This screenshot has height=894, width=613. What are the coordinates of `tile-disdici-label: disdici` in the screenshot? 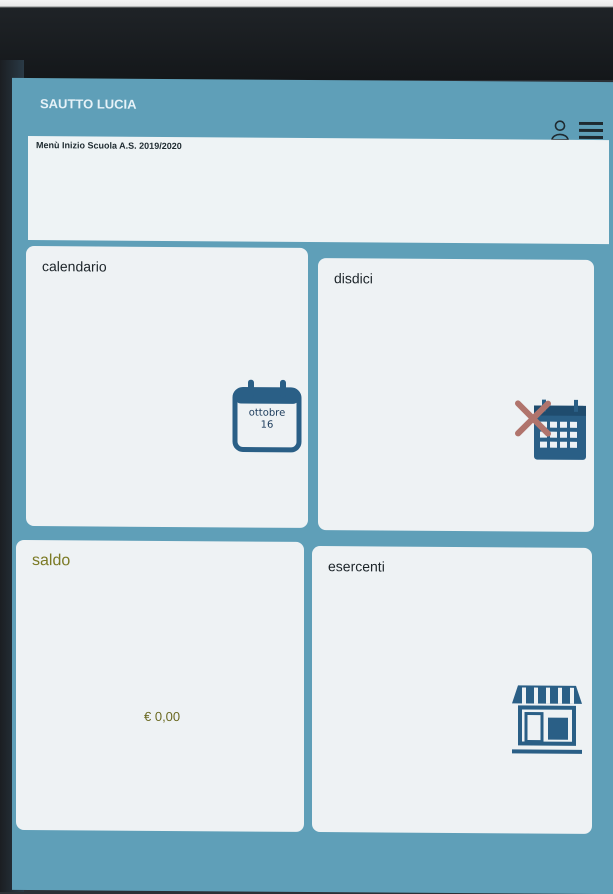 It's located at (353, 278).